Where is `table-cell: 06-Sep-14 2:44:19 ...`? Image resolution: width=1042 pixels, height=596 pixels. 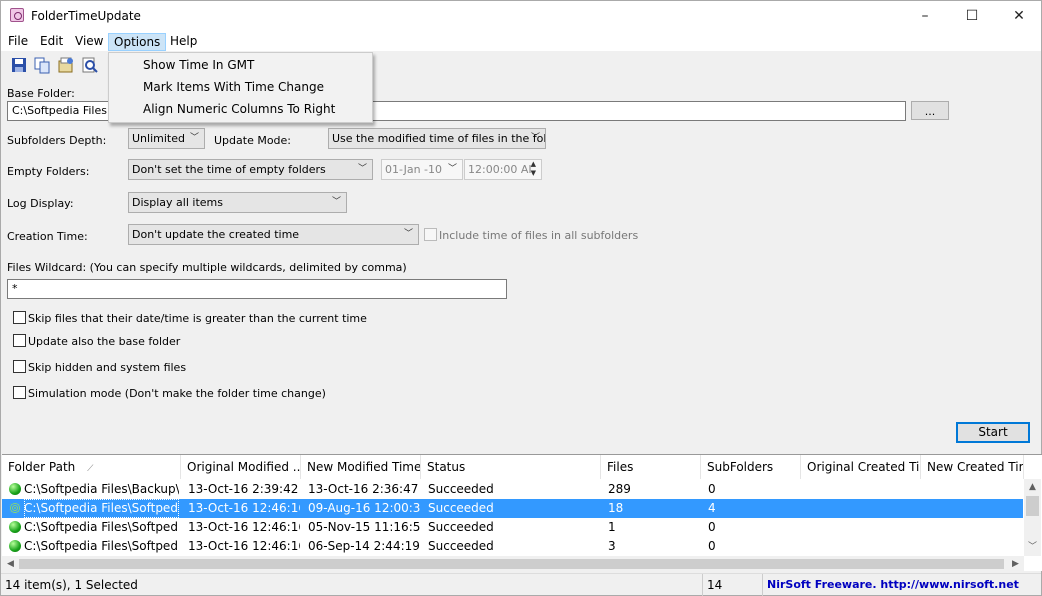 table-cell: 06-Sep-14 2:44:19 ... is located at coordinates (364, 546).